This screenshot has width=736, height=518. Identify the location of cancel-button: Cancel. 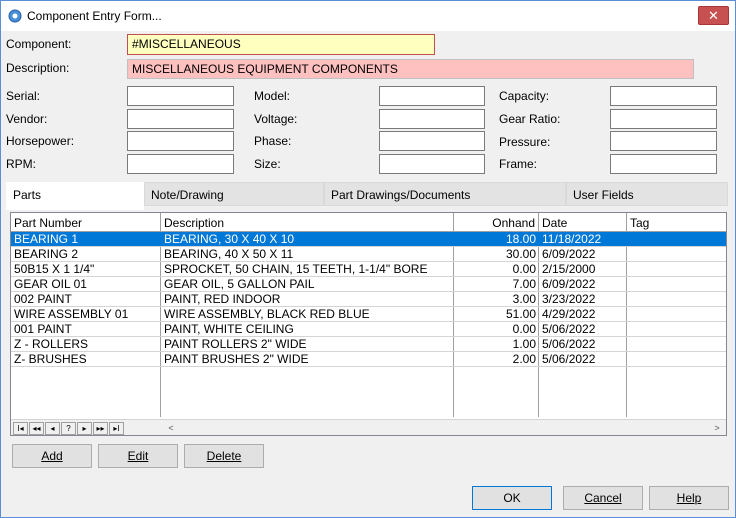
(603, 498).